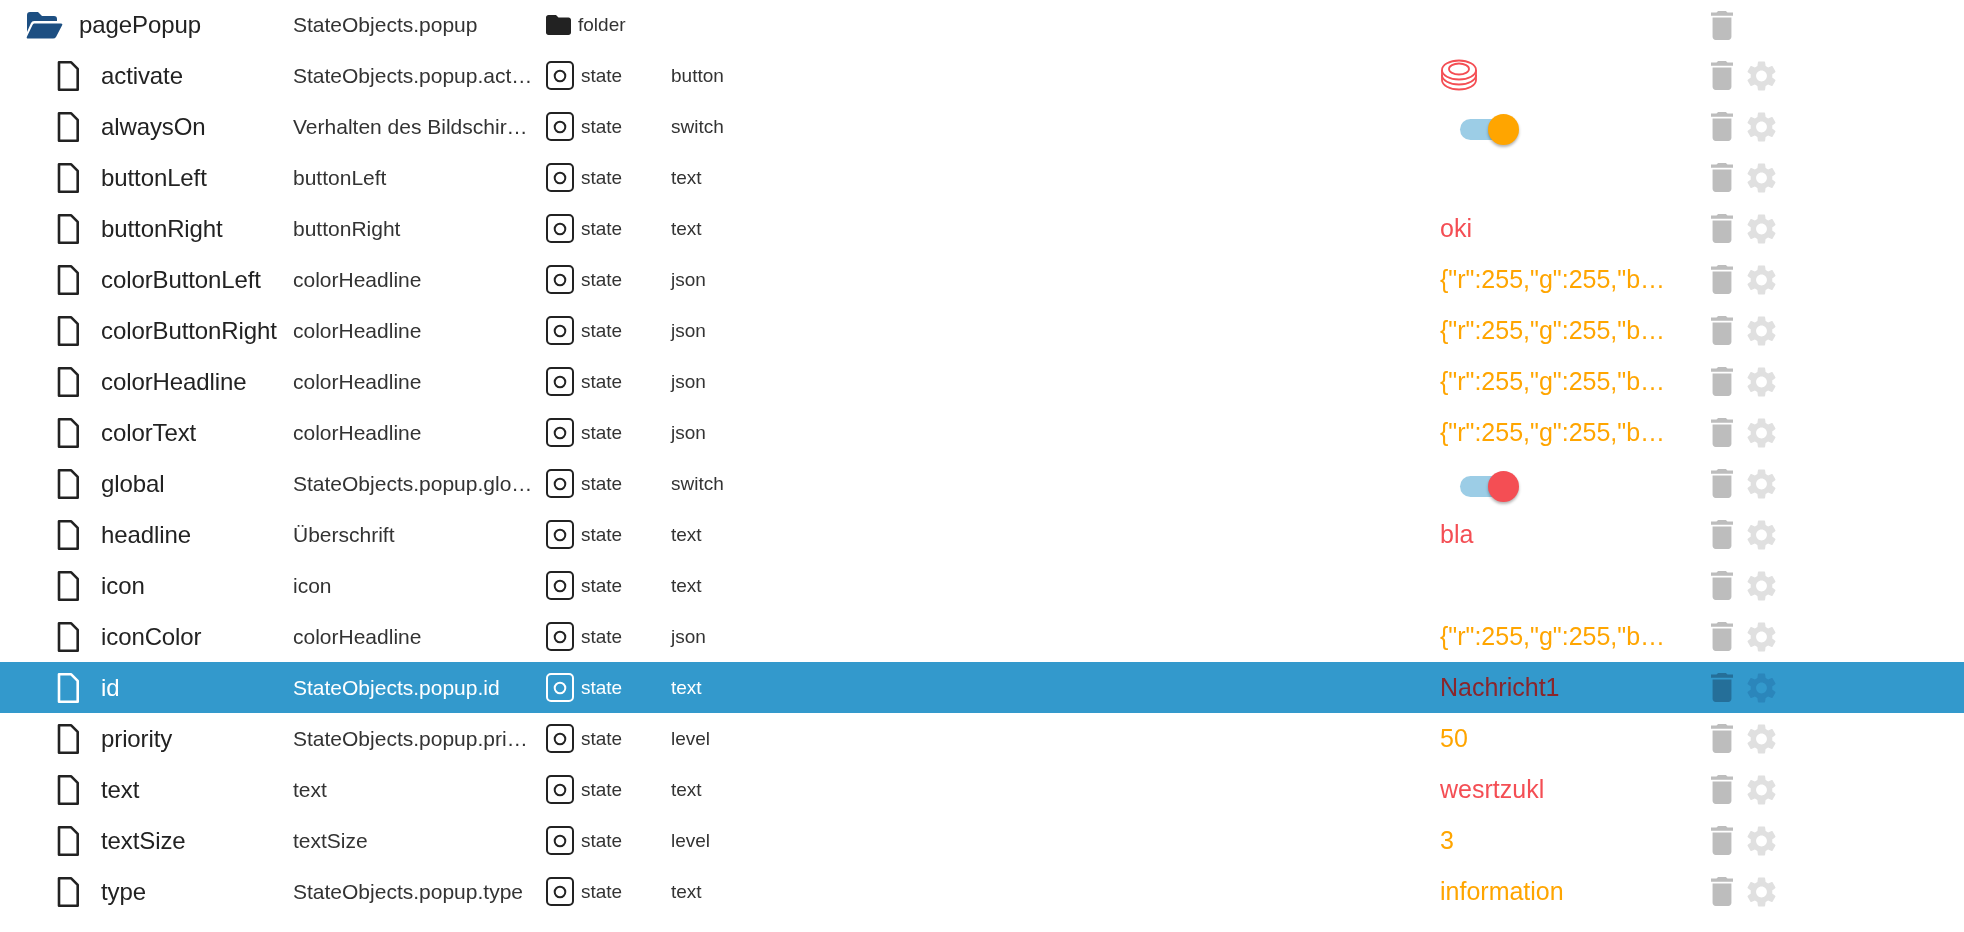 The image size is (1964, 932). I want to click on tree-row: global StateObjects.popup.glo… state switch, so click(982, 483).